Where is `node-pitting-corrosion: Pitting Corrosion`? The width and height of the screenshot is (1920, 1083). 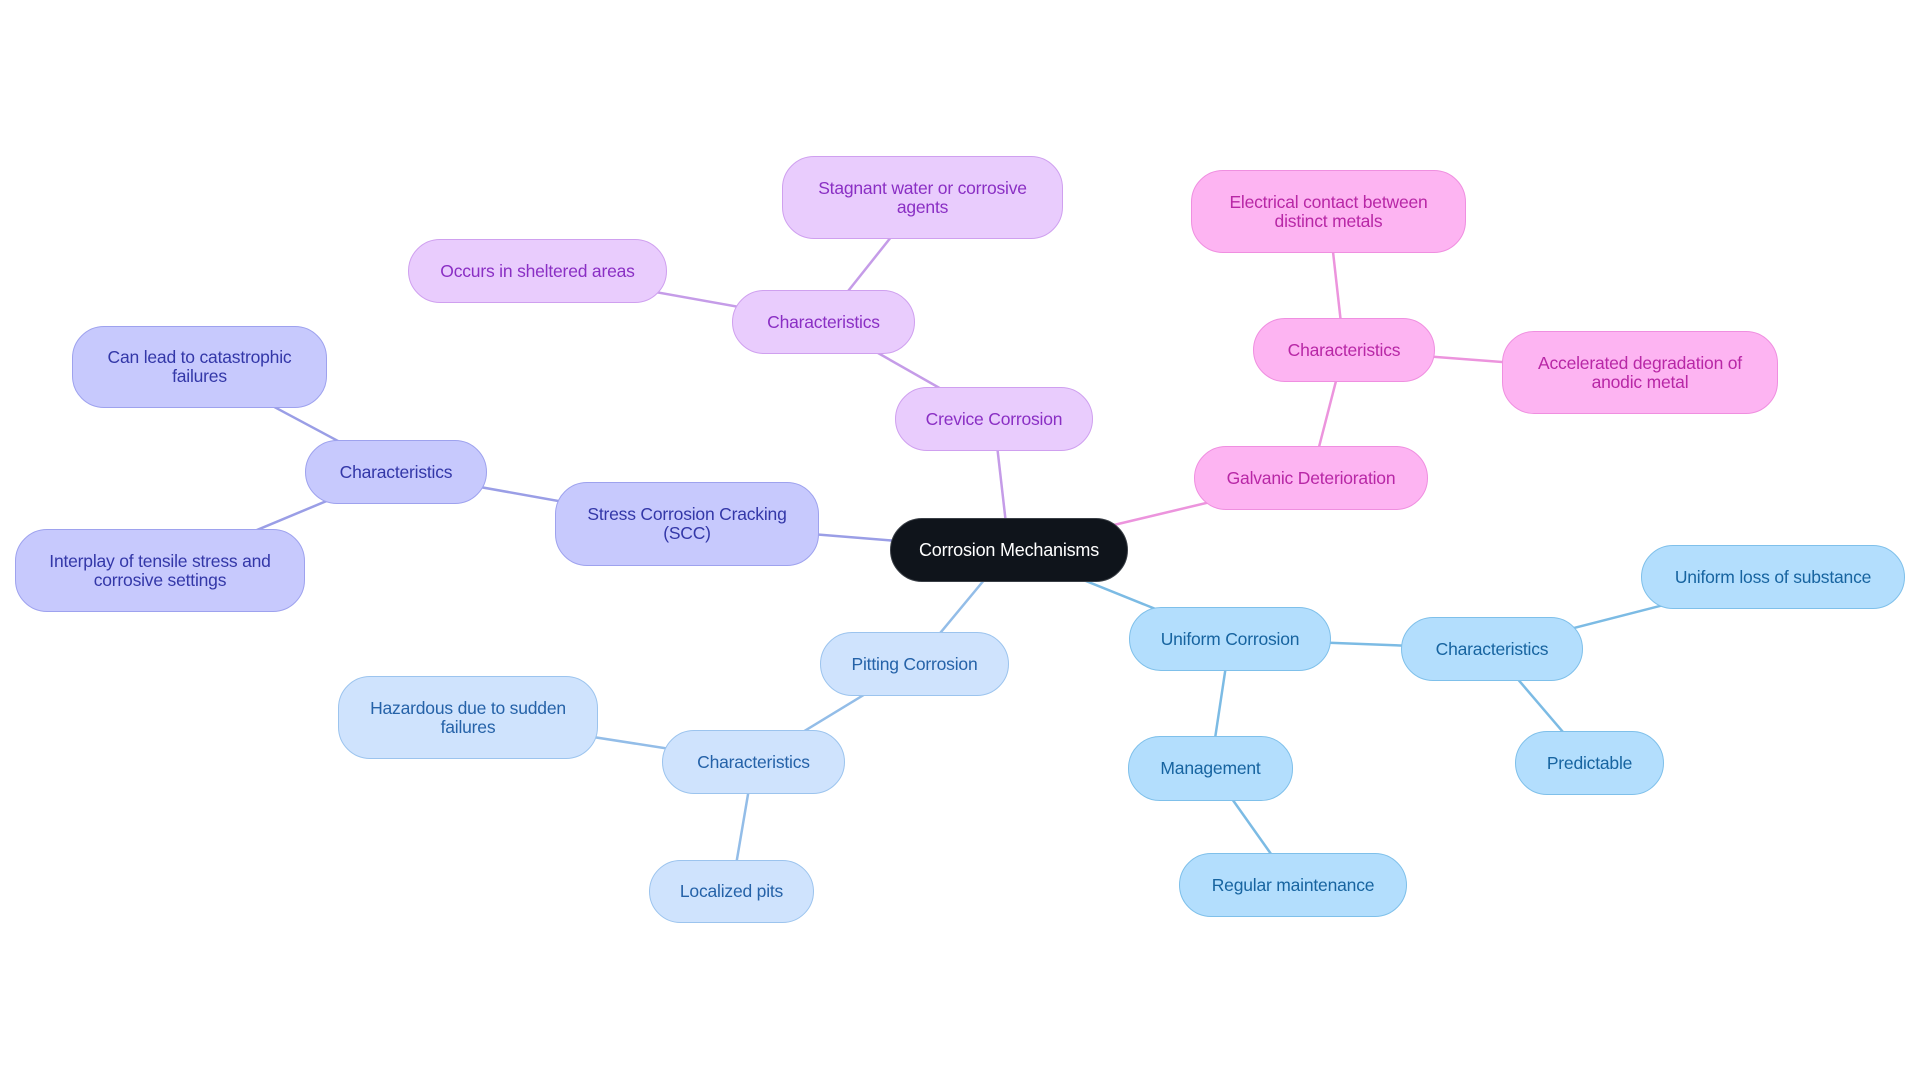
node-pitting-corrosion: Pitting Corrosion is located at coordinates (914, 664).